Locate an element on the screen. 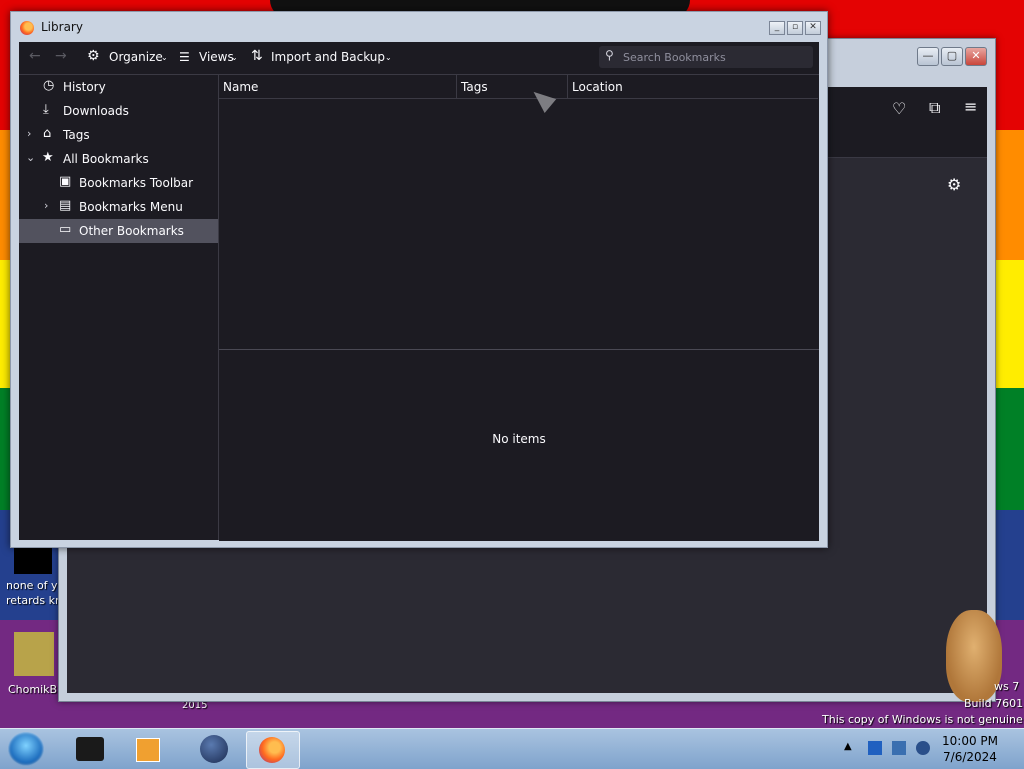 The width and height of the screenshot is (1024, 769). sidebar-item-tags: › ⌂ Tags is located at coordinates (118, 135).